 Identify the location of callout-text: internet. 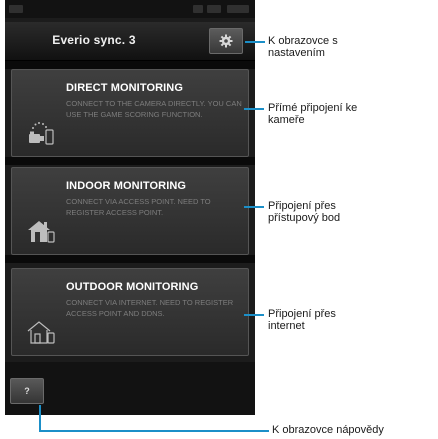
(286, 326).